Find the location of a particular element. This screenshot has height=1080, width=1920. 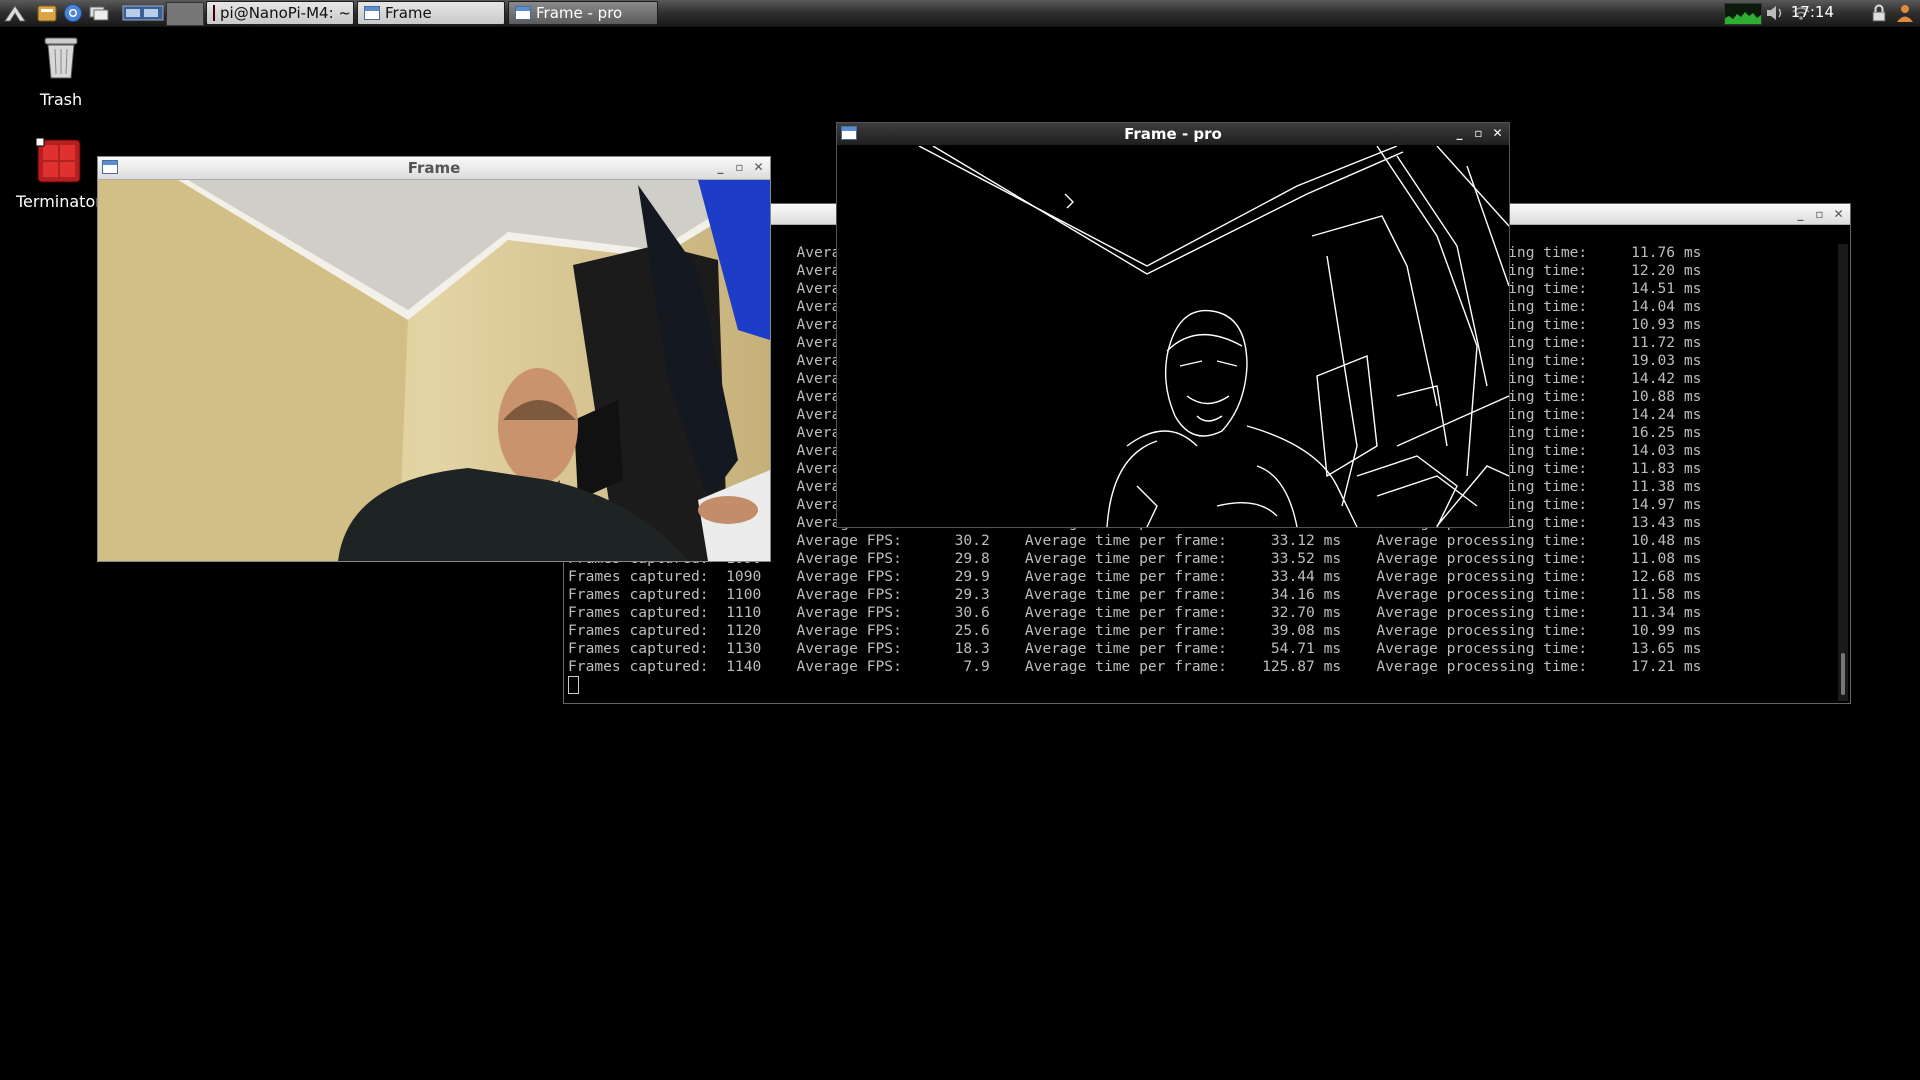

camera-feed is located at coordinates (434, 370).